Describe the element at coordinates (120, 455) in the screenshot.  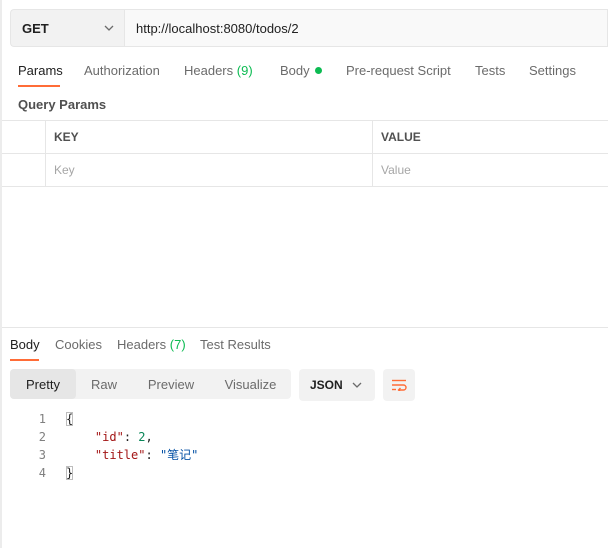
I see `json-key-title: "title"` at that location.